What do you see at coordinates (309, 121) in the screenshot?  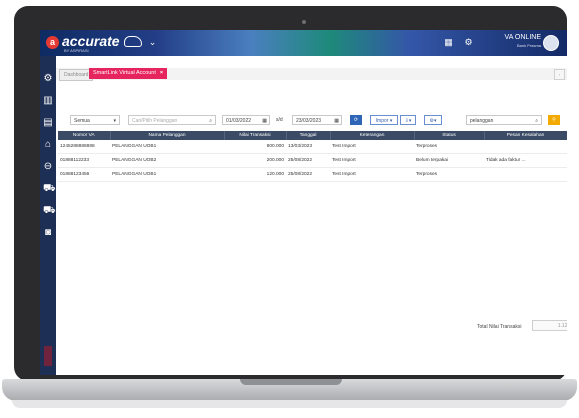 I see `date-to-value: 23/03/2023` at bounding box center [309, 121].